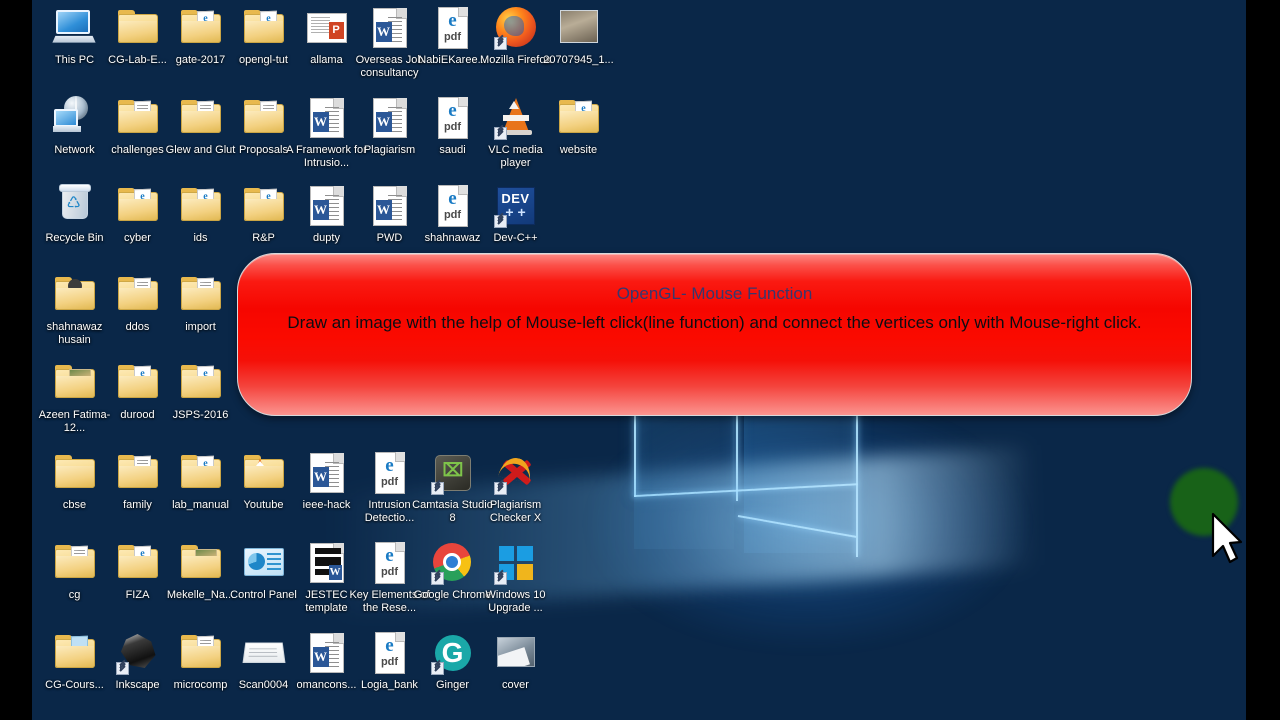 This screenshot has height=720, width=1280. Describe the element at coordinates (516, 28) in the screenshot. I see `firefox-icon` at that location.